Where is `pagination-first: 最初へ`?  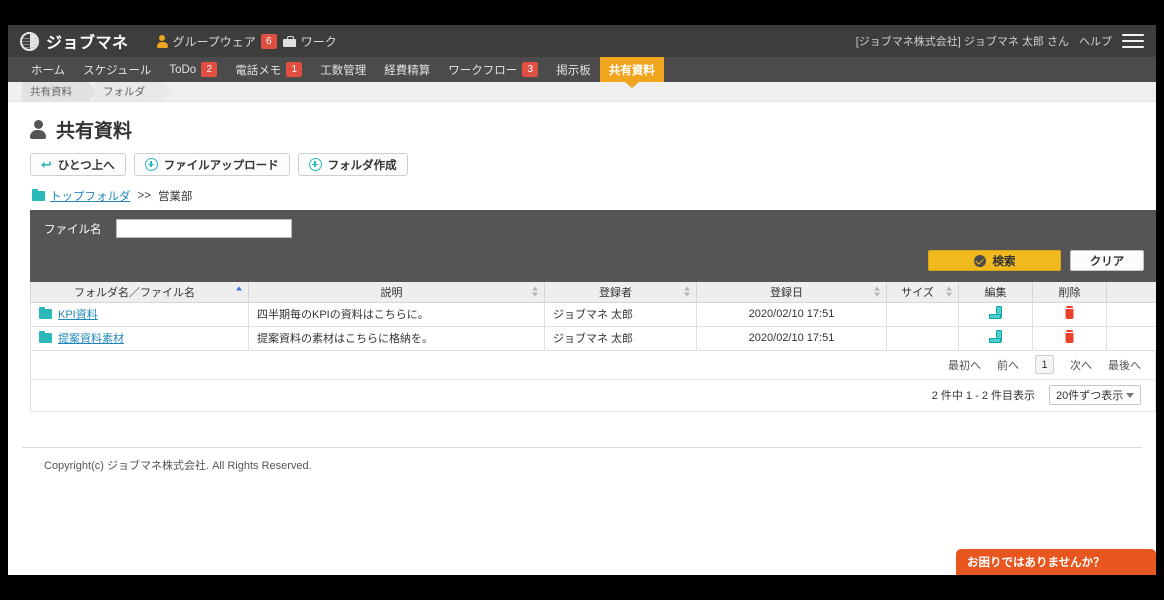
pagination-first: 最初へ is located at coordinates (964, 365).